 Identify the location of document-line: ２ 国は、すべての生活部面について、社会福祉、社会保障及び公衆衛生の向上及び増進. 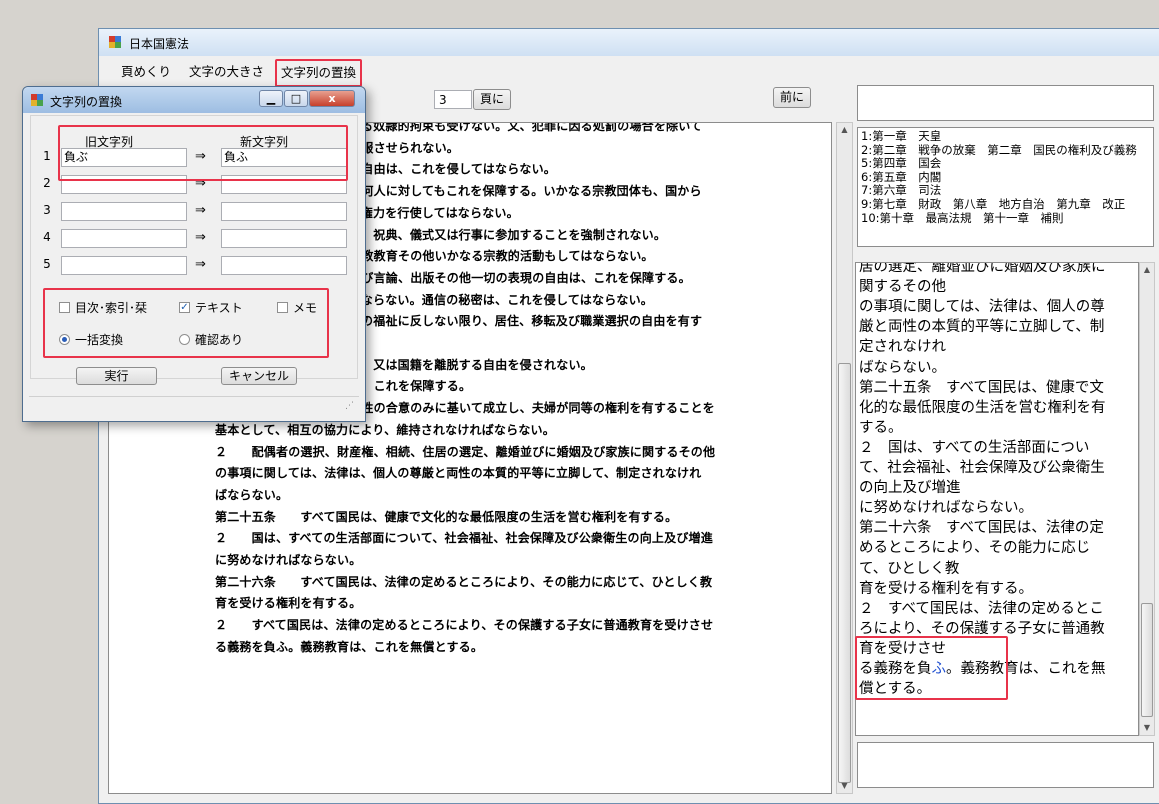
(464, 538).